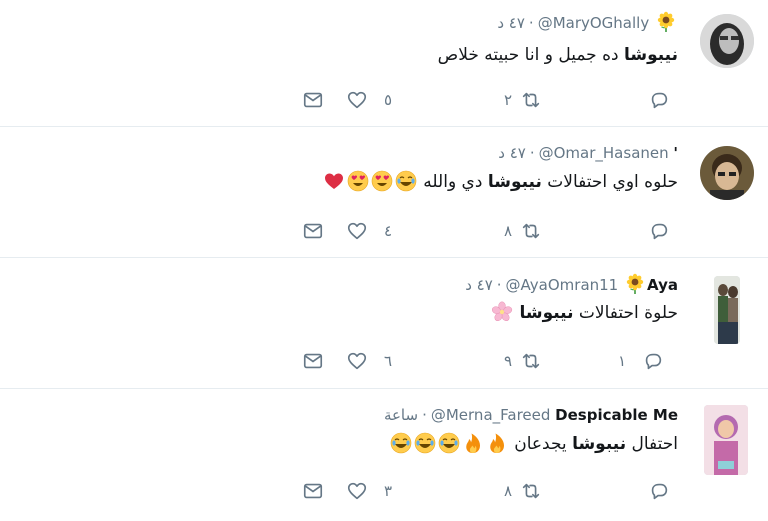 The height and width of the screenshot is (521, 768). Describe the element at coordinates (675, 153) in the screenshot. I see `display-name: '` at that location.